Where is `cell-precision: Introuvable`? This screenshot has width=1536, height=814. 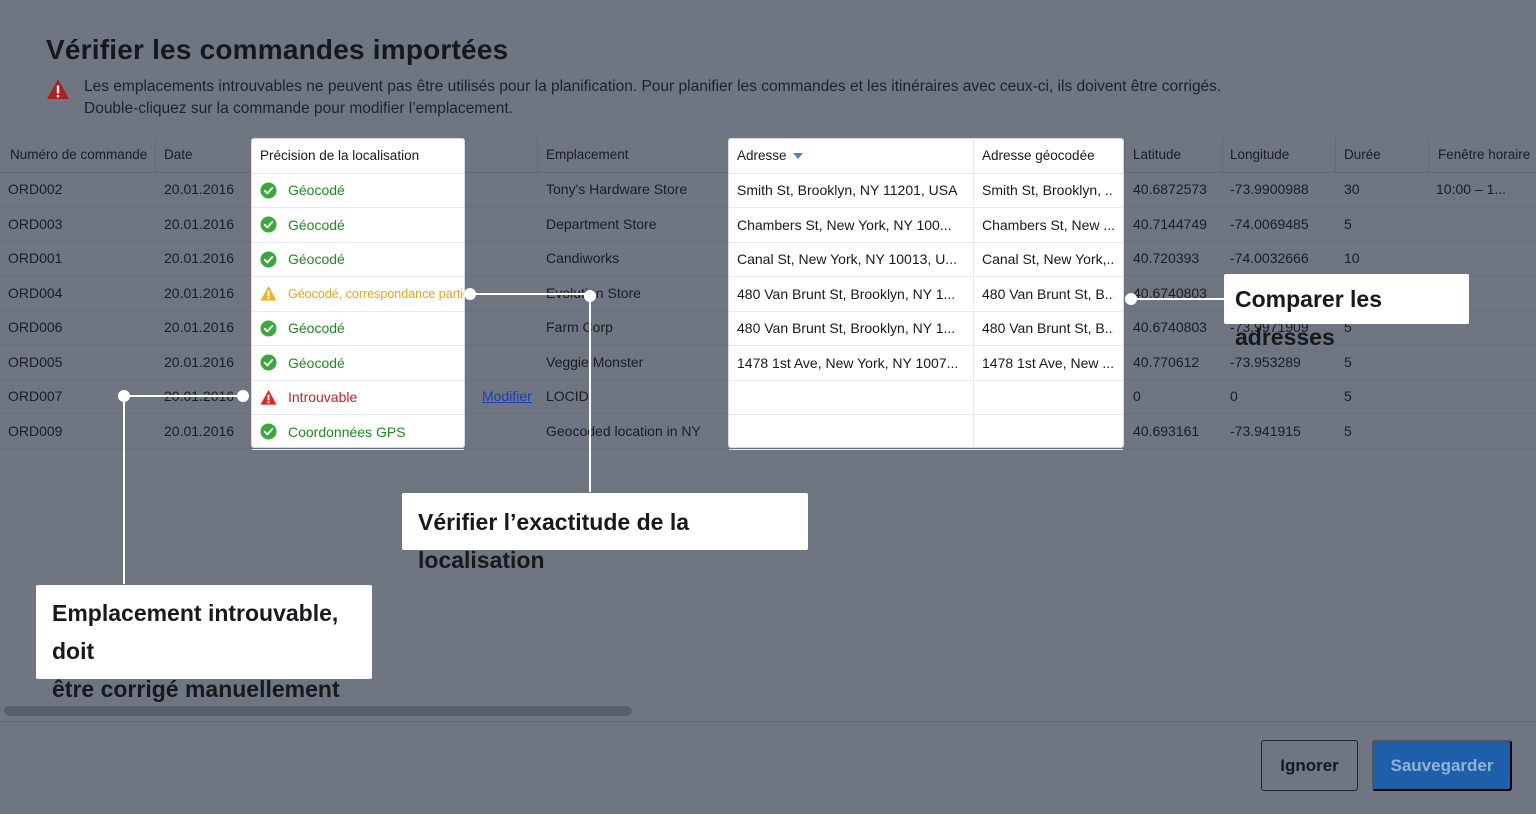
cell-precision: Introuvable is located at coordinates (358, 398).